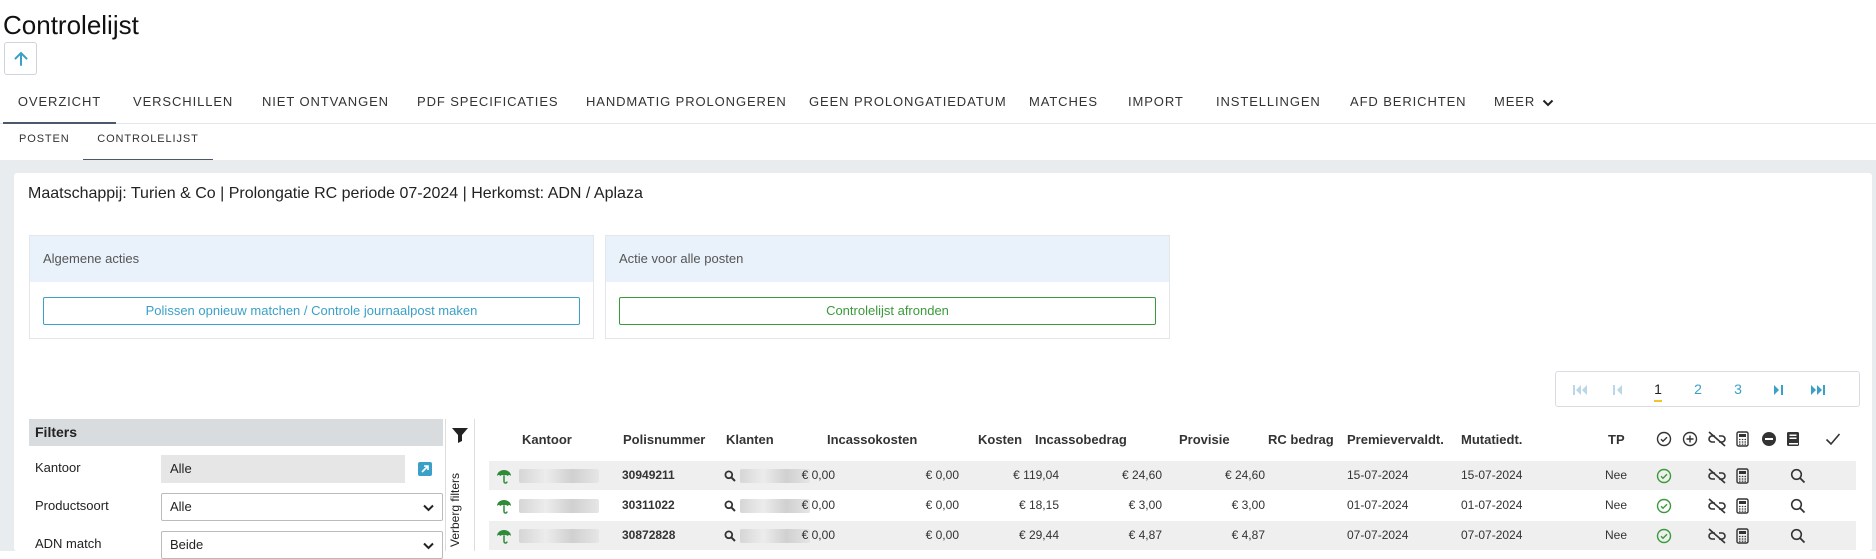 The image size is (1876, 559). What do you see at coordinates (58, 467) in the screenshot?
I see `filter-kantoor-label: Kantoor` at bounding box center [58, 467].